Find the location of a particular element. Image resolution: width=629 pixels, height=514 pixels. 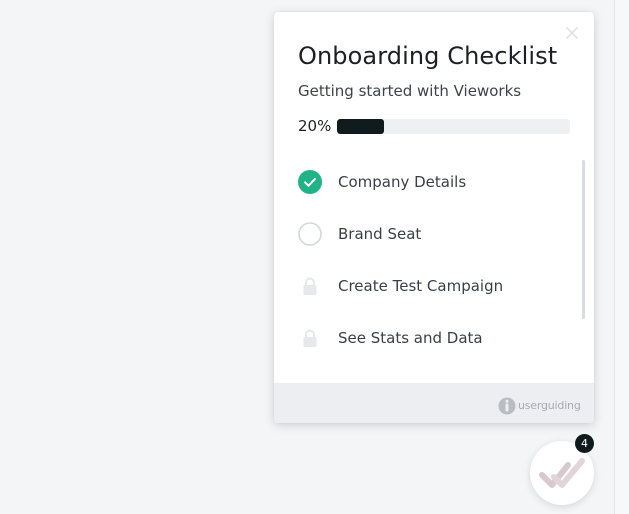

progress-bar is located at coordinates (453, 126).